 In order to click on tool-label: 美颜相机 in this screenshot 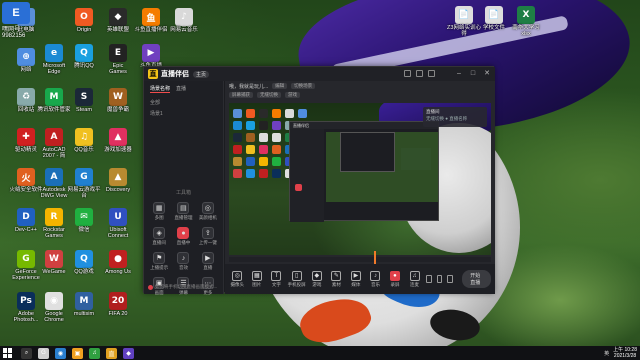, I will do `click(207, 217)`.